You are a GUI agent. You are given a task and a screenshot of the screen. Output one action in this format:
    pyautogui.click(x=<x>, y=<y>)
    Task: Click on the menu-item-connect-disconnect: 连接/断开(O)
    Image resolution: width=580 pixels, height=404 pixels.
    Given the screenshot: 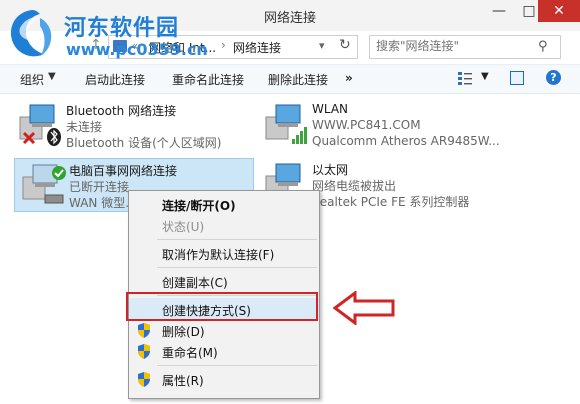 What is the action you would take?
    pyautogui.click(x=224, y=204)
    